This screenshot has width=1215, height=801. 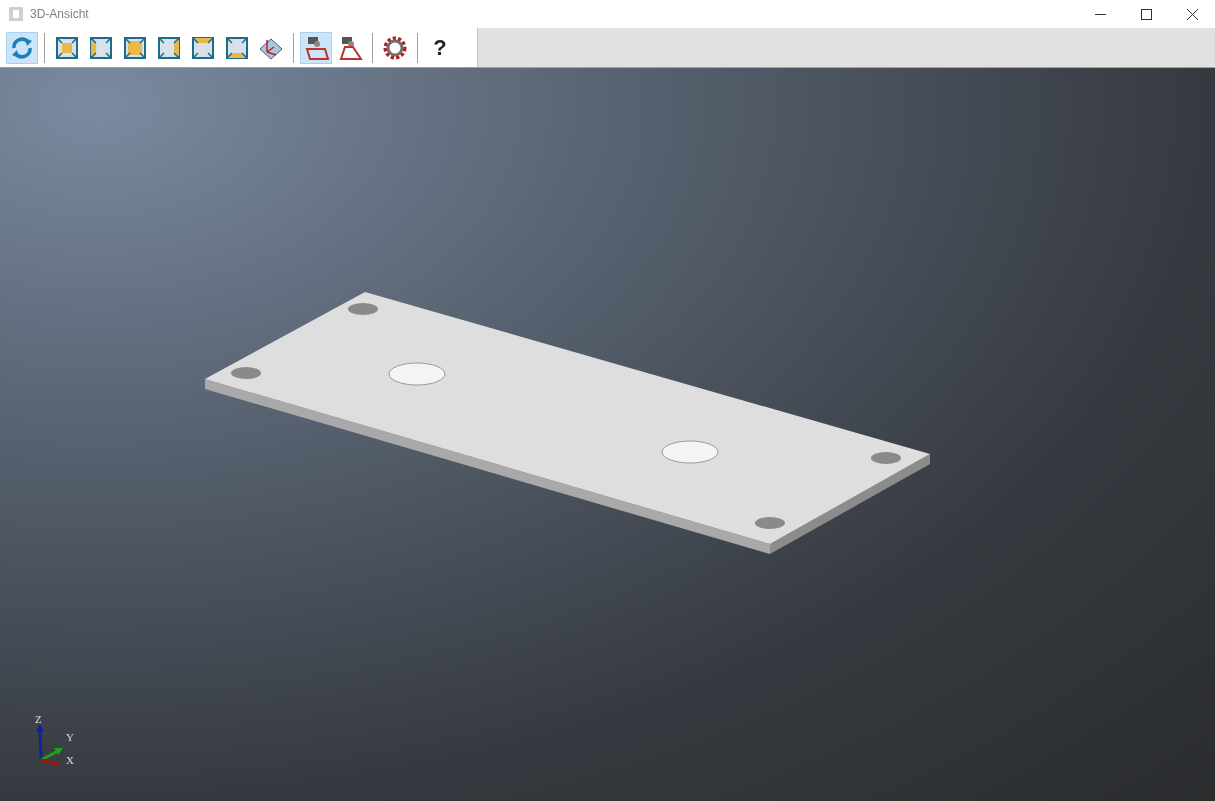 I want to click on z-axis-label: Z, so click(x=38, y=719).